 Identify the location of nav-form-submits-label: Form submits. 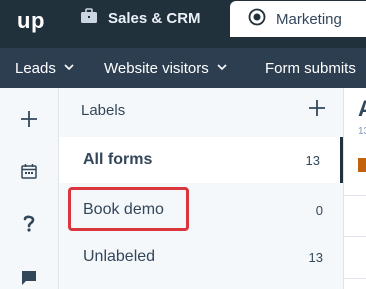
(310, 68).